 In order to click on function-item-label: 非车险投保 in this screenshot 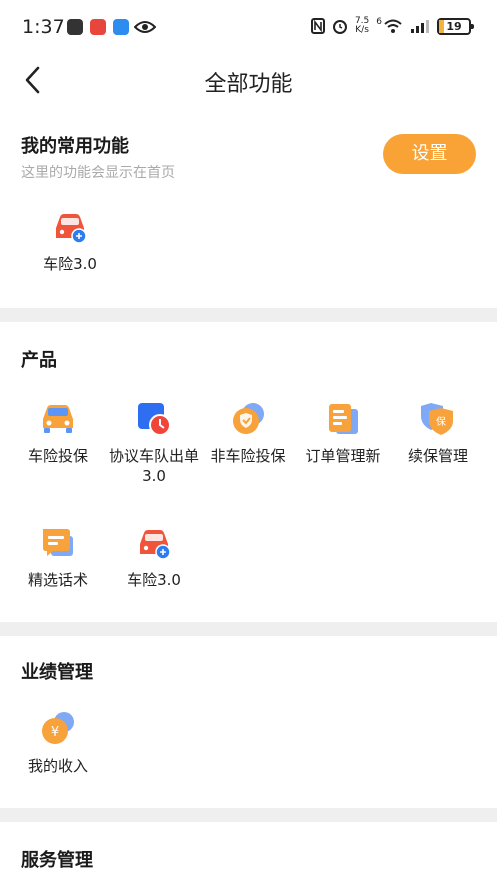, I will do `click(248, 456)`.